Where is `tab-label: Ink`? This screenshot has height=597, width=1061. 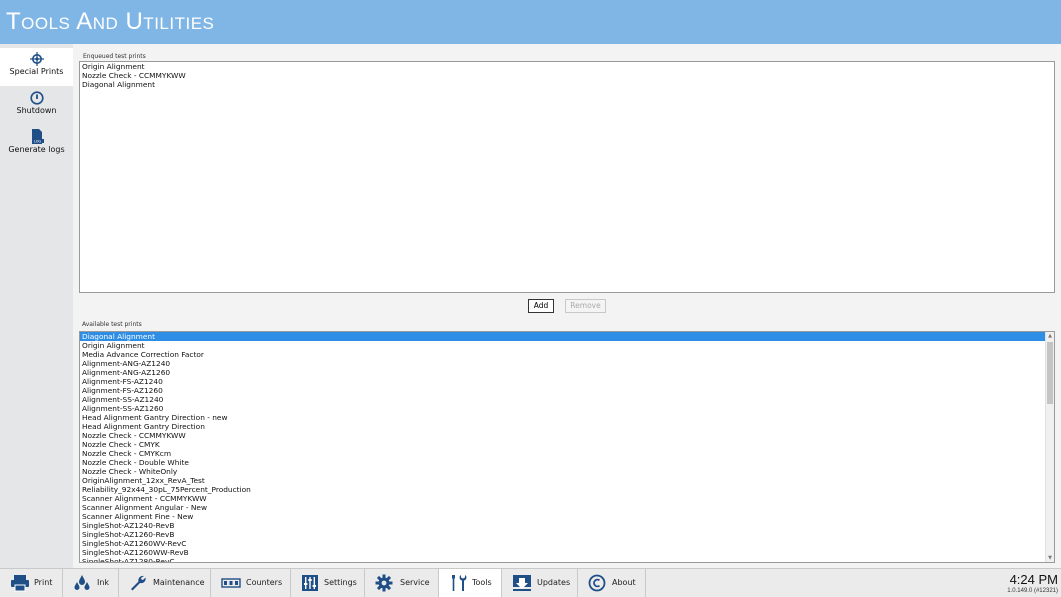
tab-label: Ink is located at coordinates (103, 582).